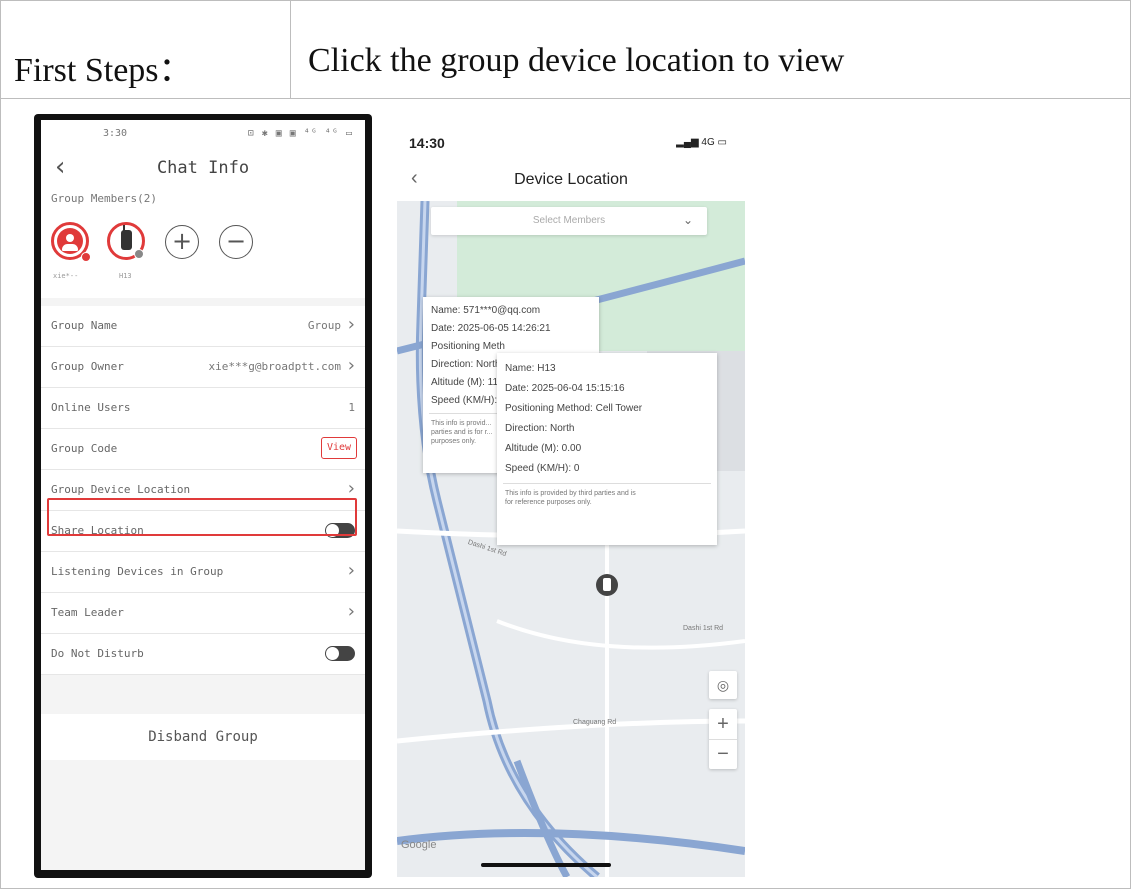 The image size is (1132, 890). What do you see at coordinates (723, 685) in the screenshot?
I see `my-location-button: ◎` at bounding box center [723, 685].